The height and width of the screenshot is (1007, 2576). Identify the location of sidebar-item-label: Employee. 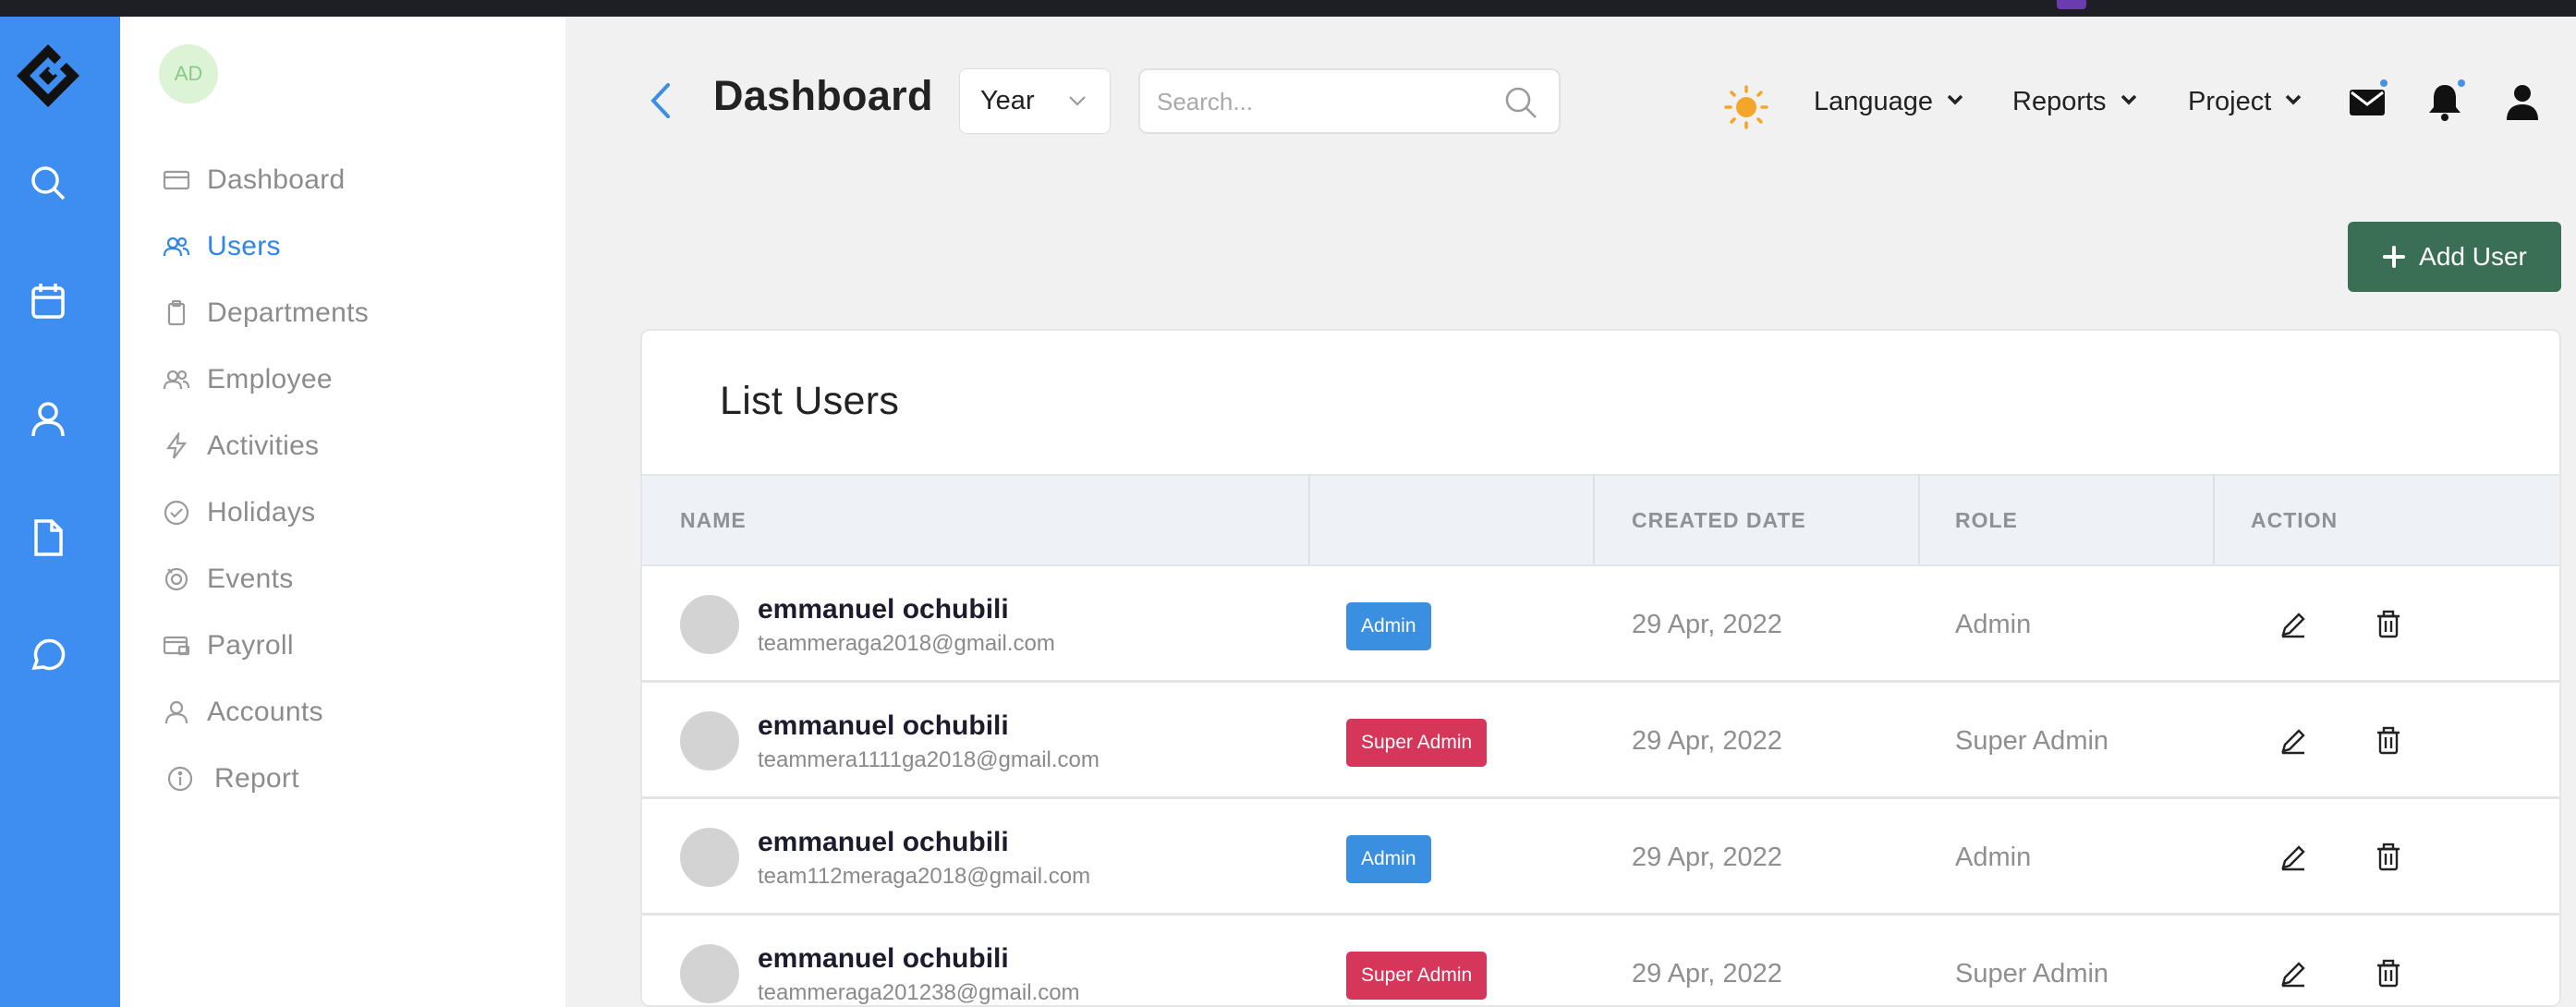
(270, 379).